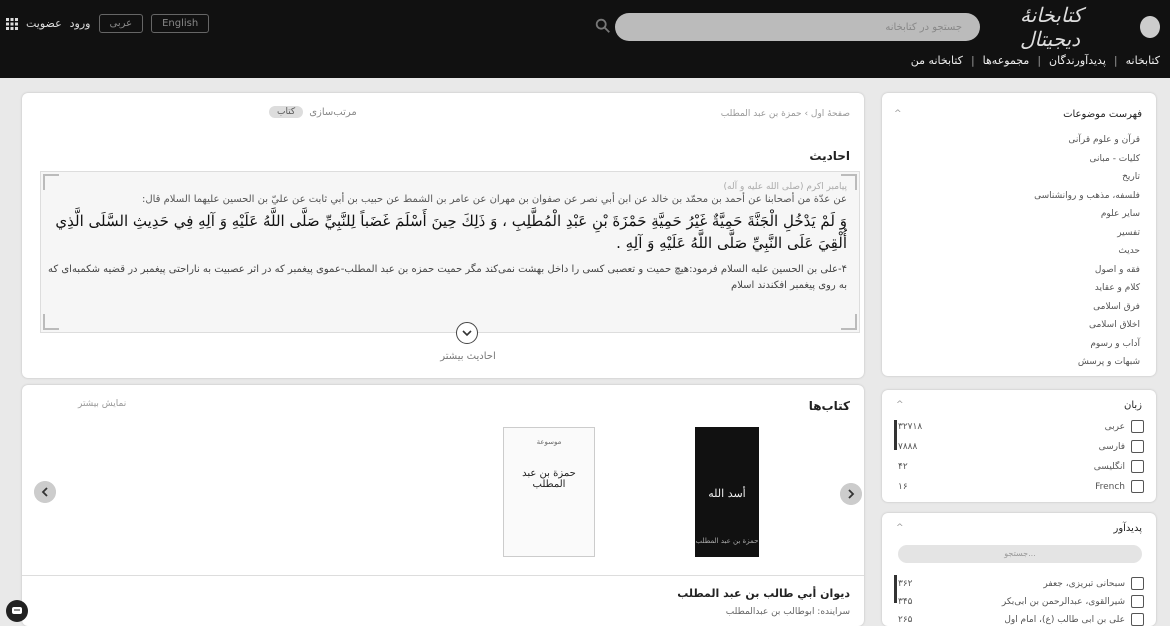 This screenshot has width=1170, height=626. Describe the element at coordinates (1087, 307) in the screenshot. I see `topic-item: فرق اسلامی` at that location.